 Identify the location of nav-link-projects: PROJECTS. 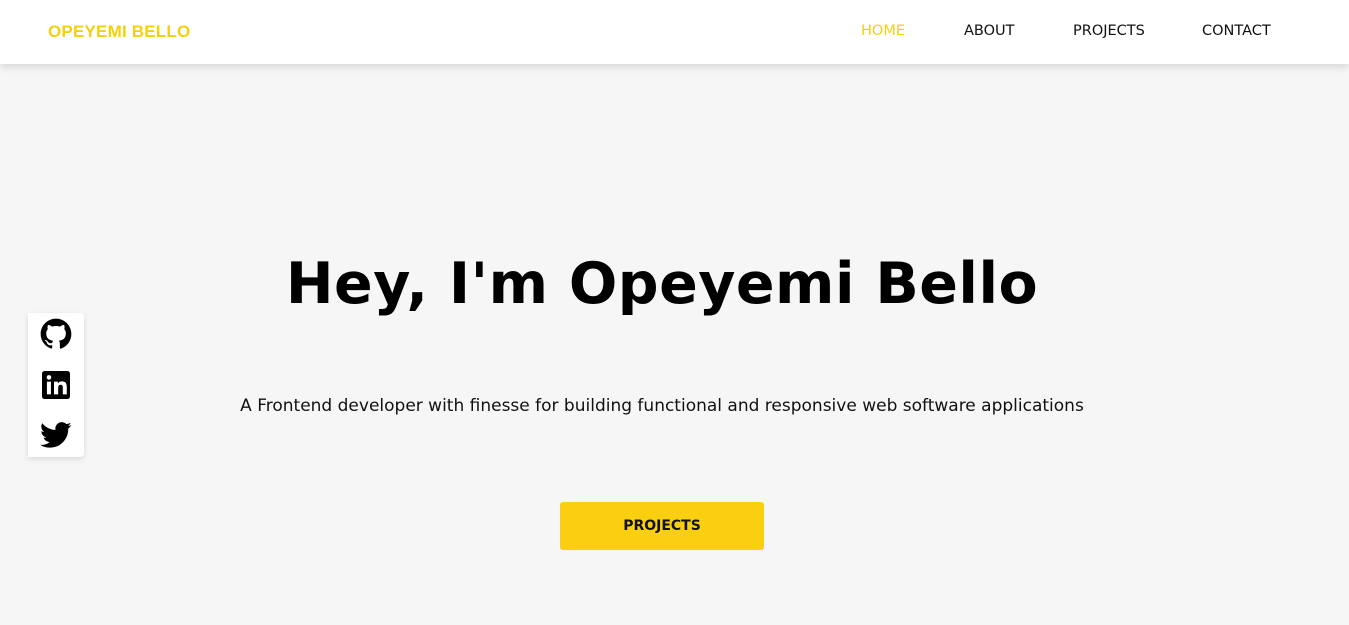
(1109, 31).